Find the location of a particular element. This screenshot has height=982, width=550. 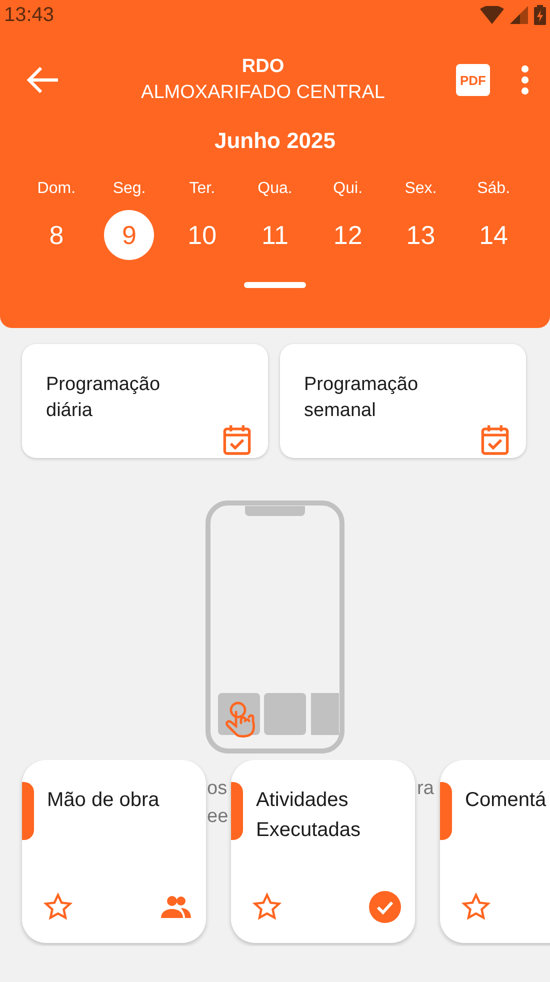

hint-text: ee is located at coordinates (217, 817).